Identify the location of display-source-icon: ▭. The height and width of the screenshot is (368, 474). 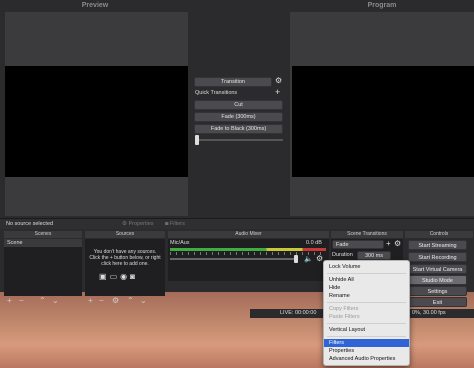
(115, 276).